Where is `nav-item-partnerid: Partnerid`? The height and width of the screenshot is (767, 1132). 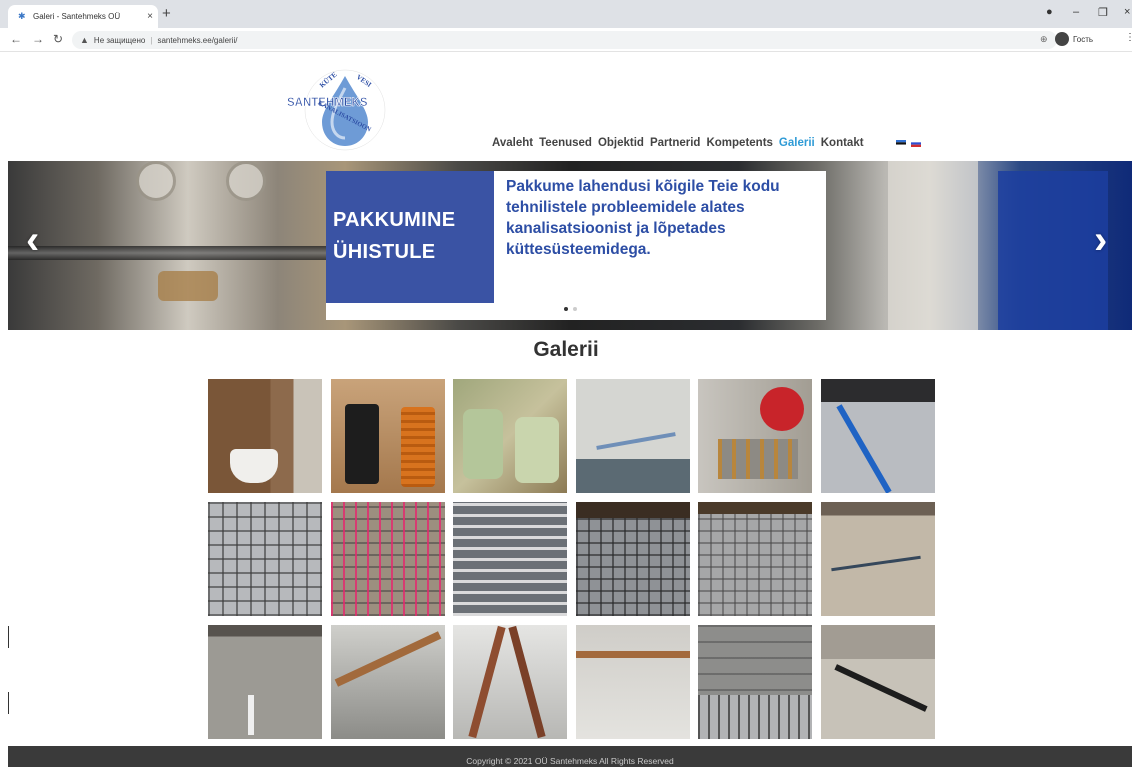
nav-item-partnerid: Partnerid is located at coordinates (675, 143).